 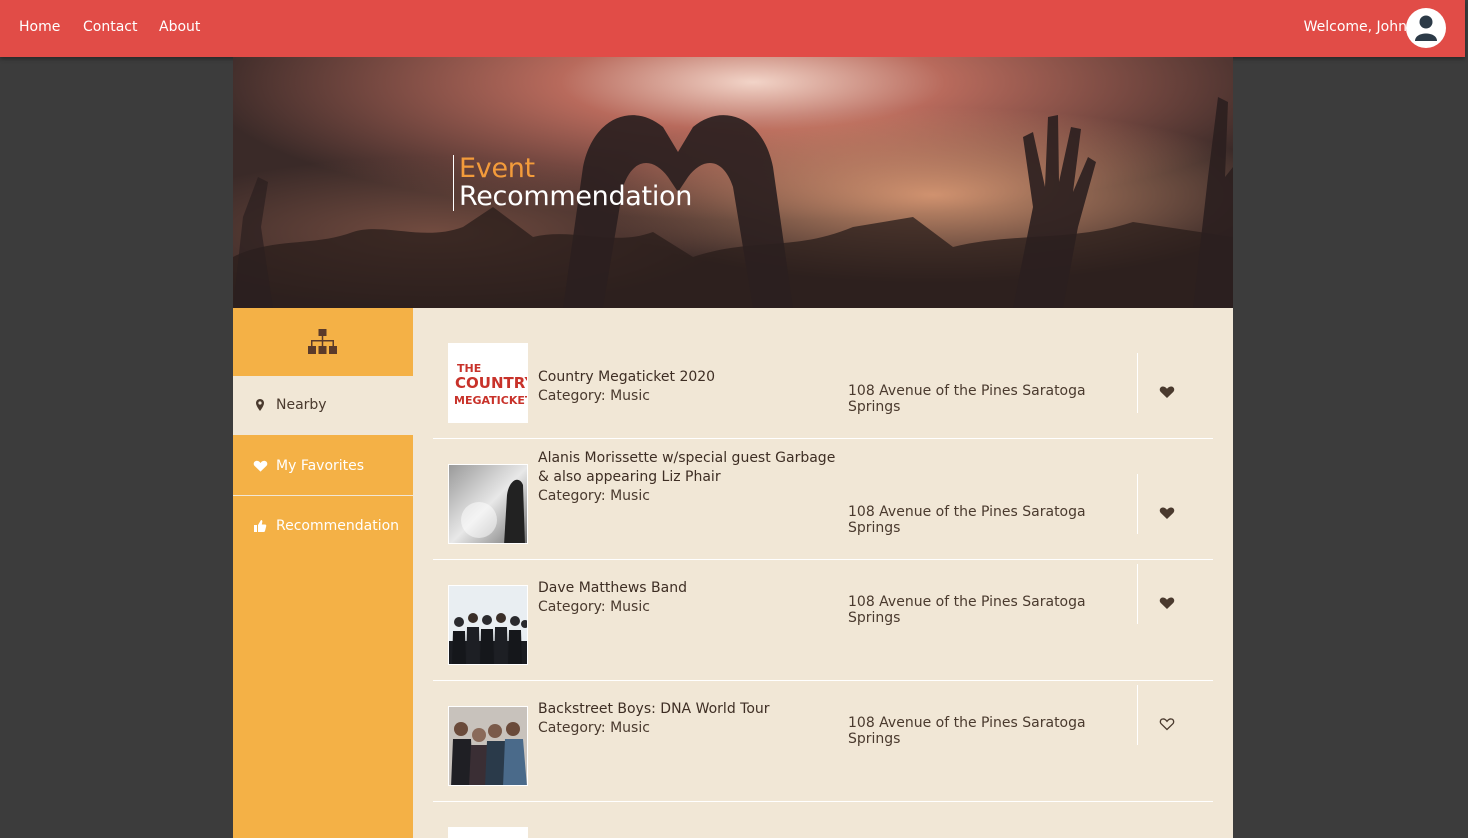 I want to click on backstreet-boys-image, so click(x=488, y=746).